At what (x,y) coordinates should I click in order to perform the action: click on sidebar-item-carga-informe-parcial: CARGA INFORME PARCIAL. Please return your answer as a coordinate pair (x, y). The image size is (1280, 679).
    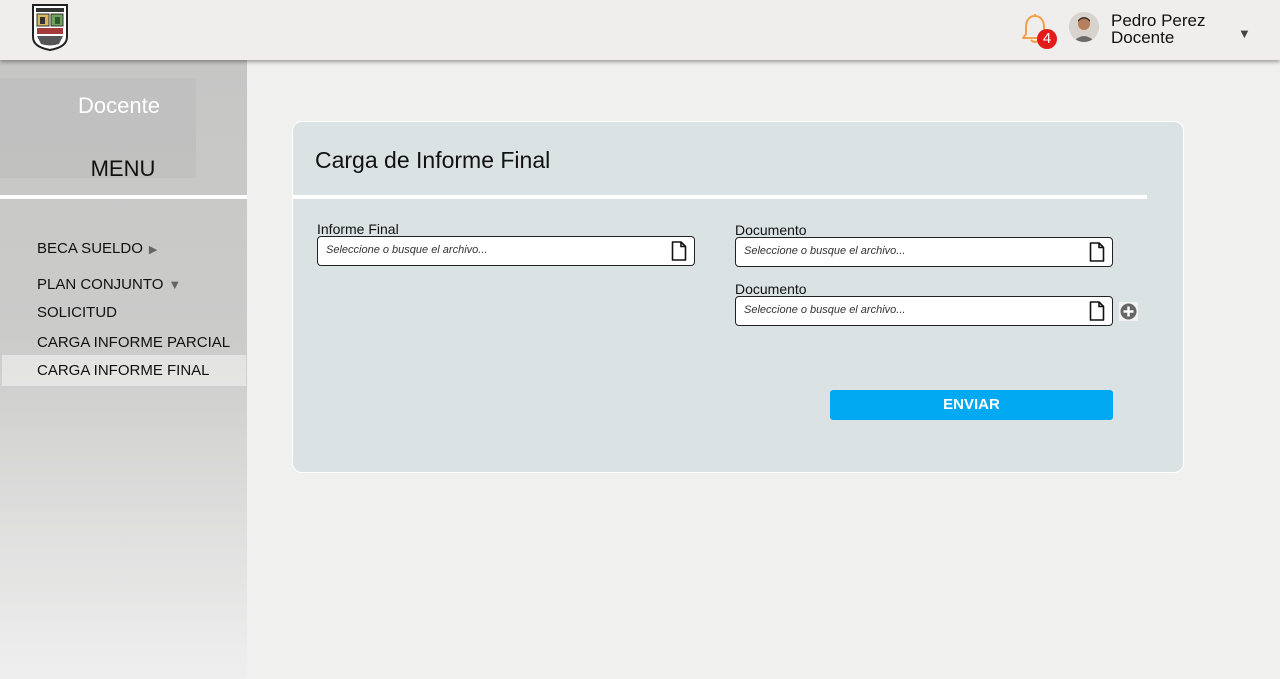
    Looking at the image, I should click on (133, 342).